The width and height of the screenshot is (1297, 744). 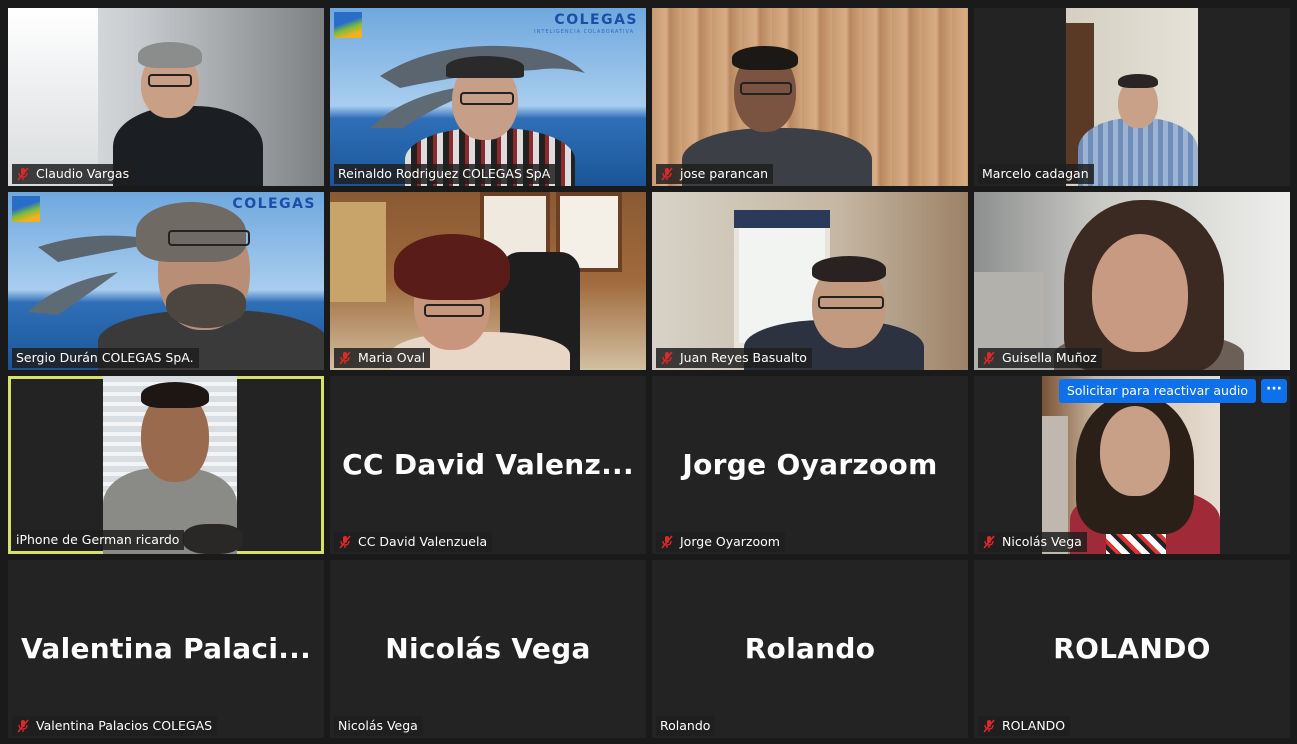 I want to click on participant-tile: CC David Valenz... CC David Valenzuela, so click(x=488, y=465).